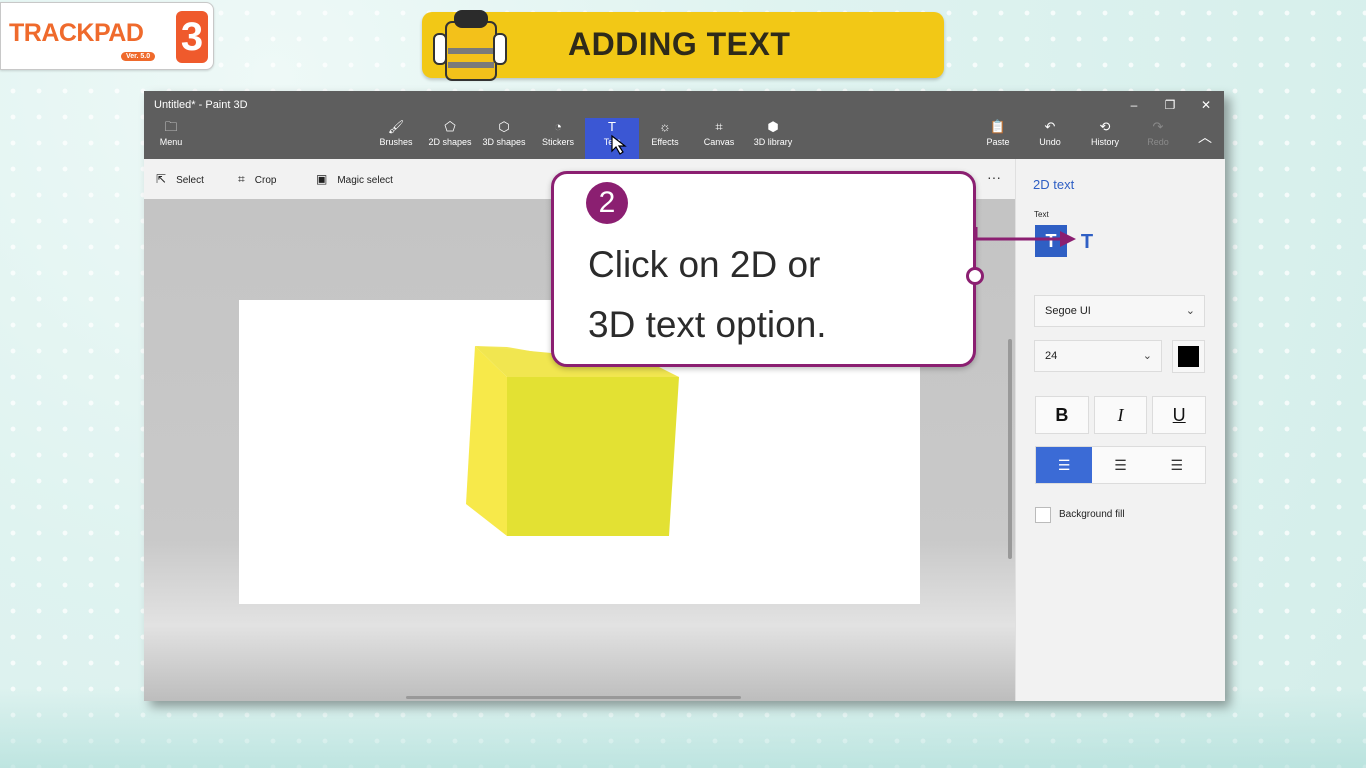  Describe the element at coordinates (1068, 311) in the screenshot. I see `font-family-value: Segoe UI` at that location.